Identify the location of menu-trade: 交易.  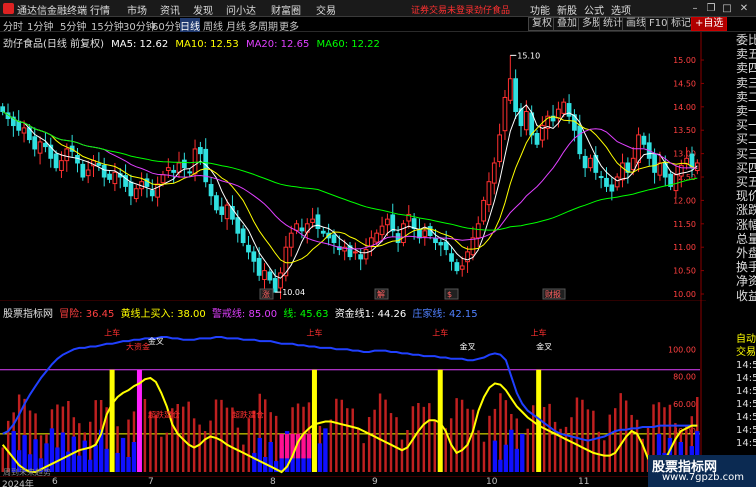
(326, 9).